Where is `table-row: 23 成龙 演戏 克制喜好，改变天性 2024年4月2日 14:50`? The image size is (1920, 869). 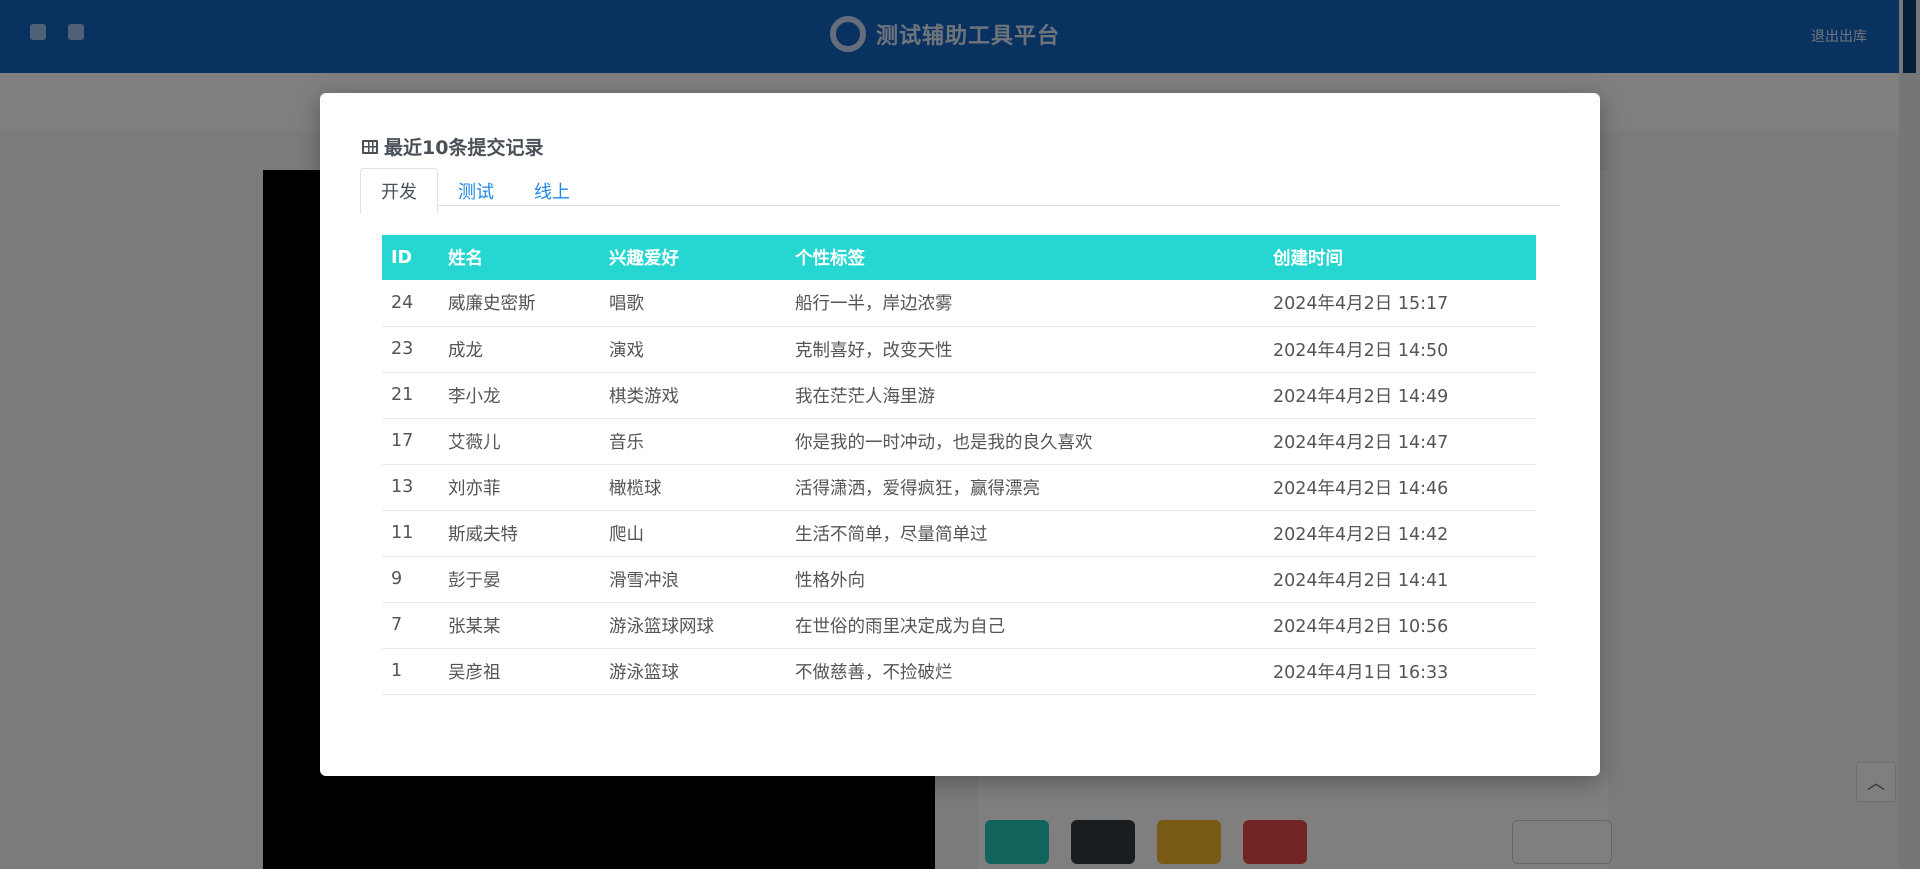
table-row: 23 成龙 演戏 克制喜好，改变天性 2024年4月2日 14:50 is located at coordinates (959, 349).